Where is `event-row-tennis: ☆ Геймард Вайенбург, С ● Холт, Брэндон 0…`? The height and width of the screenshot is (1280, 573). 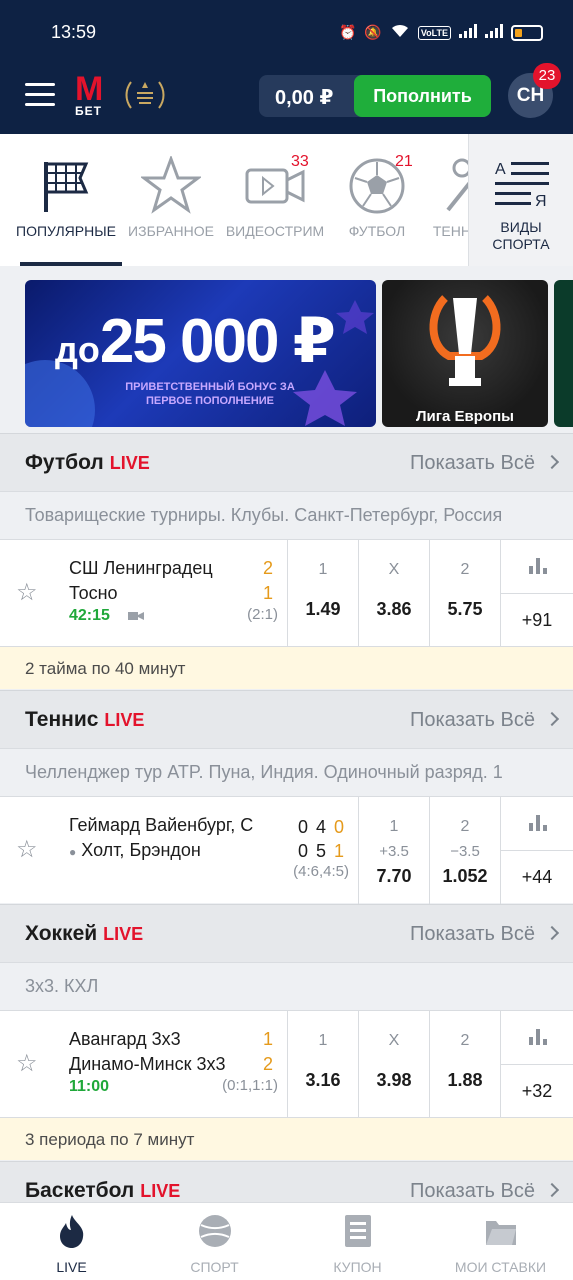
event-row-tennis: ☆ Геймард Вайенбург, С ● Холт, Брэндон 0… is located at coordinates (286, 850).